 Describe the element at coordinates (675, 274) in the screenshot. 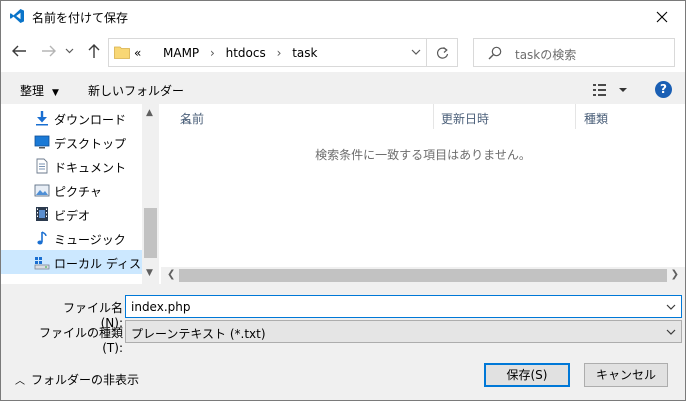

I see `scroll-right-icon: ❯` at that location.